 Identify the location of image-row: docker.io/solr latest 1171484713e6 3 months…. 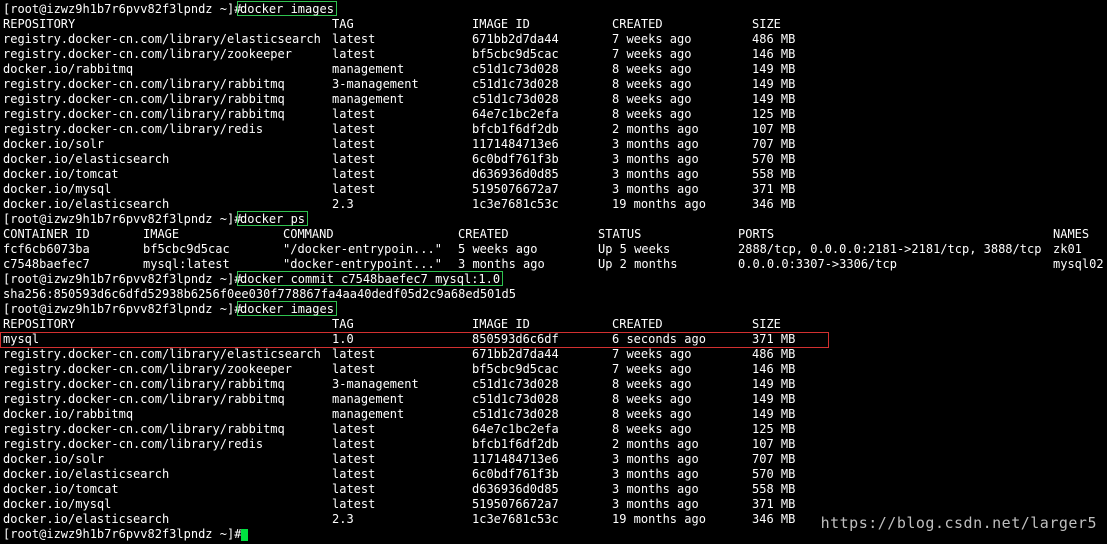
(553, 144).